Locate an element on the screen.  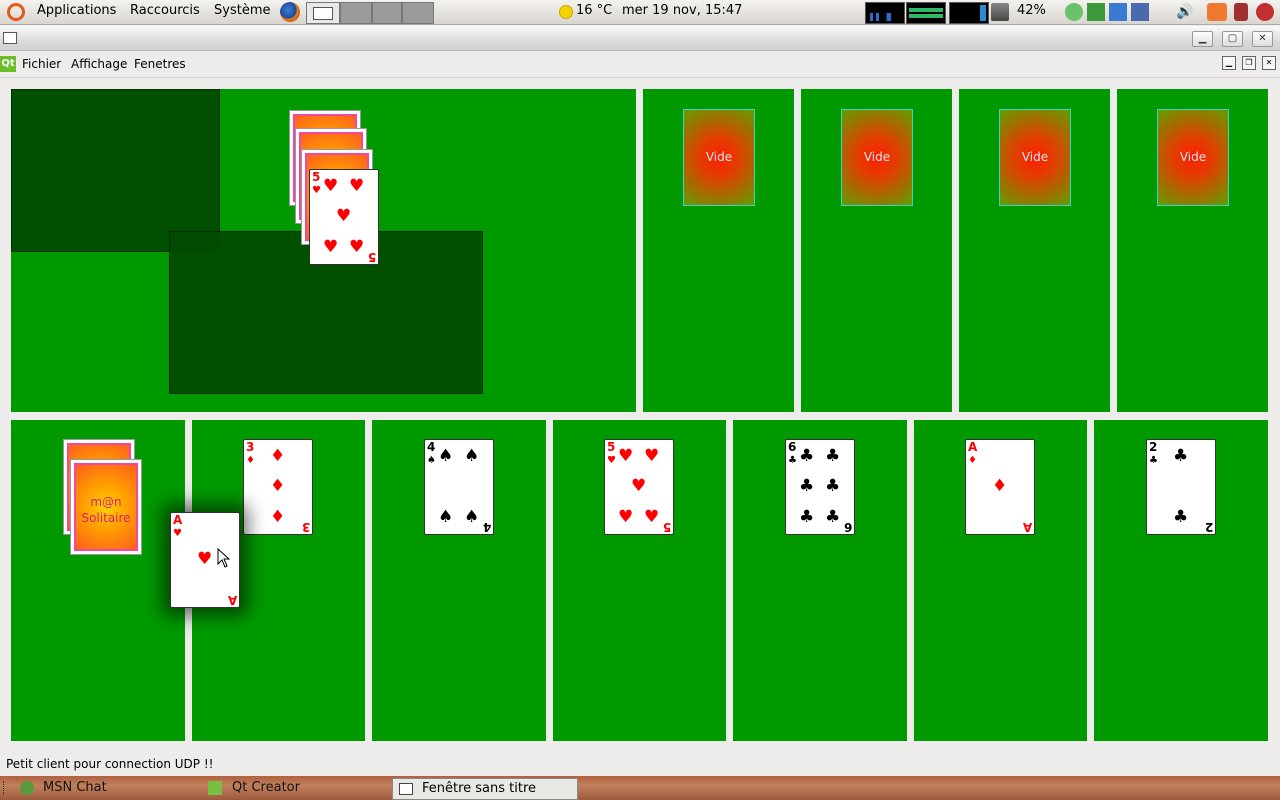
task-fenetre-sans-titre: Fenêtre sans titre is located at coordinates (485, 789).